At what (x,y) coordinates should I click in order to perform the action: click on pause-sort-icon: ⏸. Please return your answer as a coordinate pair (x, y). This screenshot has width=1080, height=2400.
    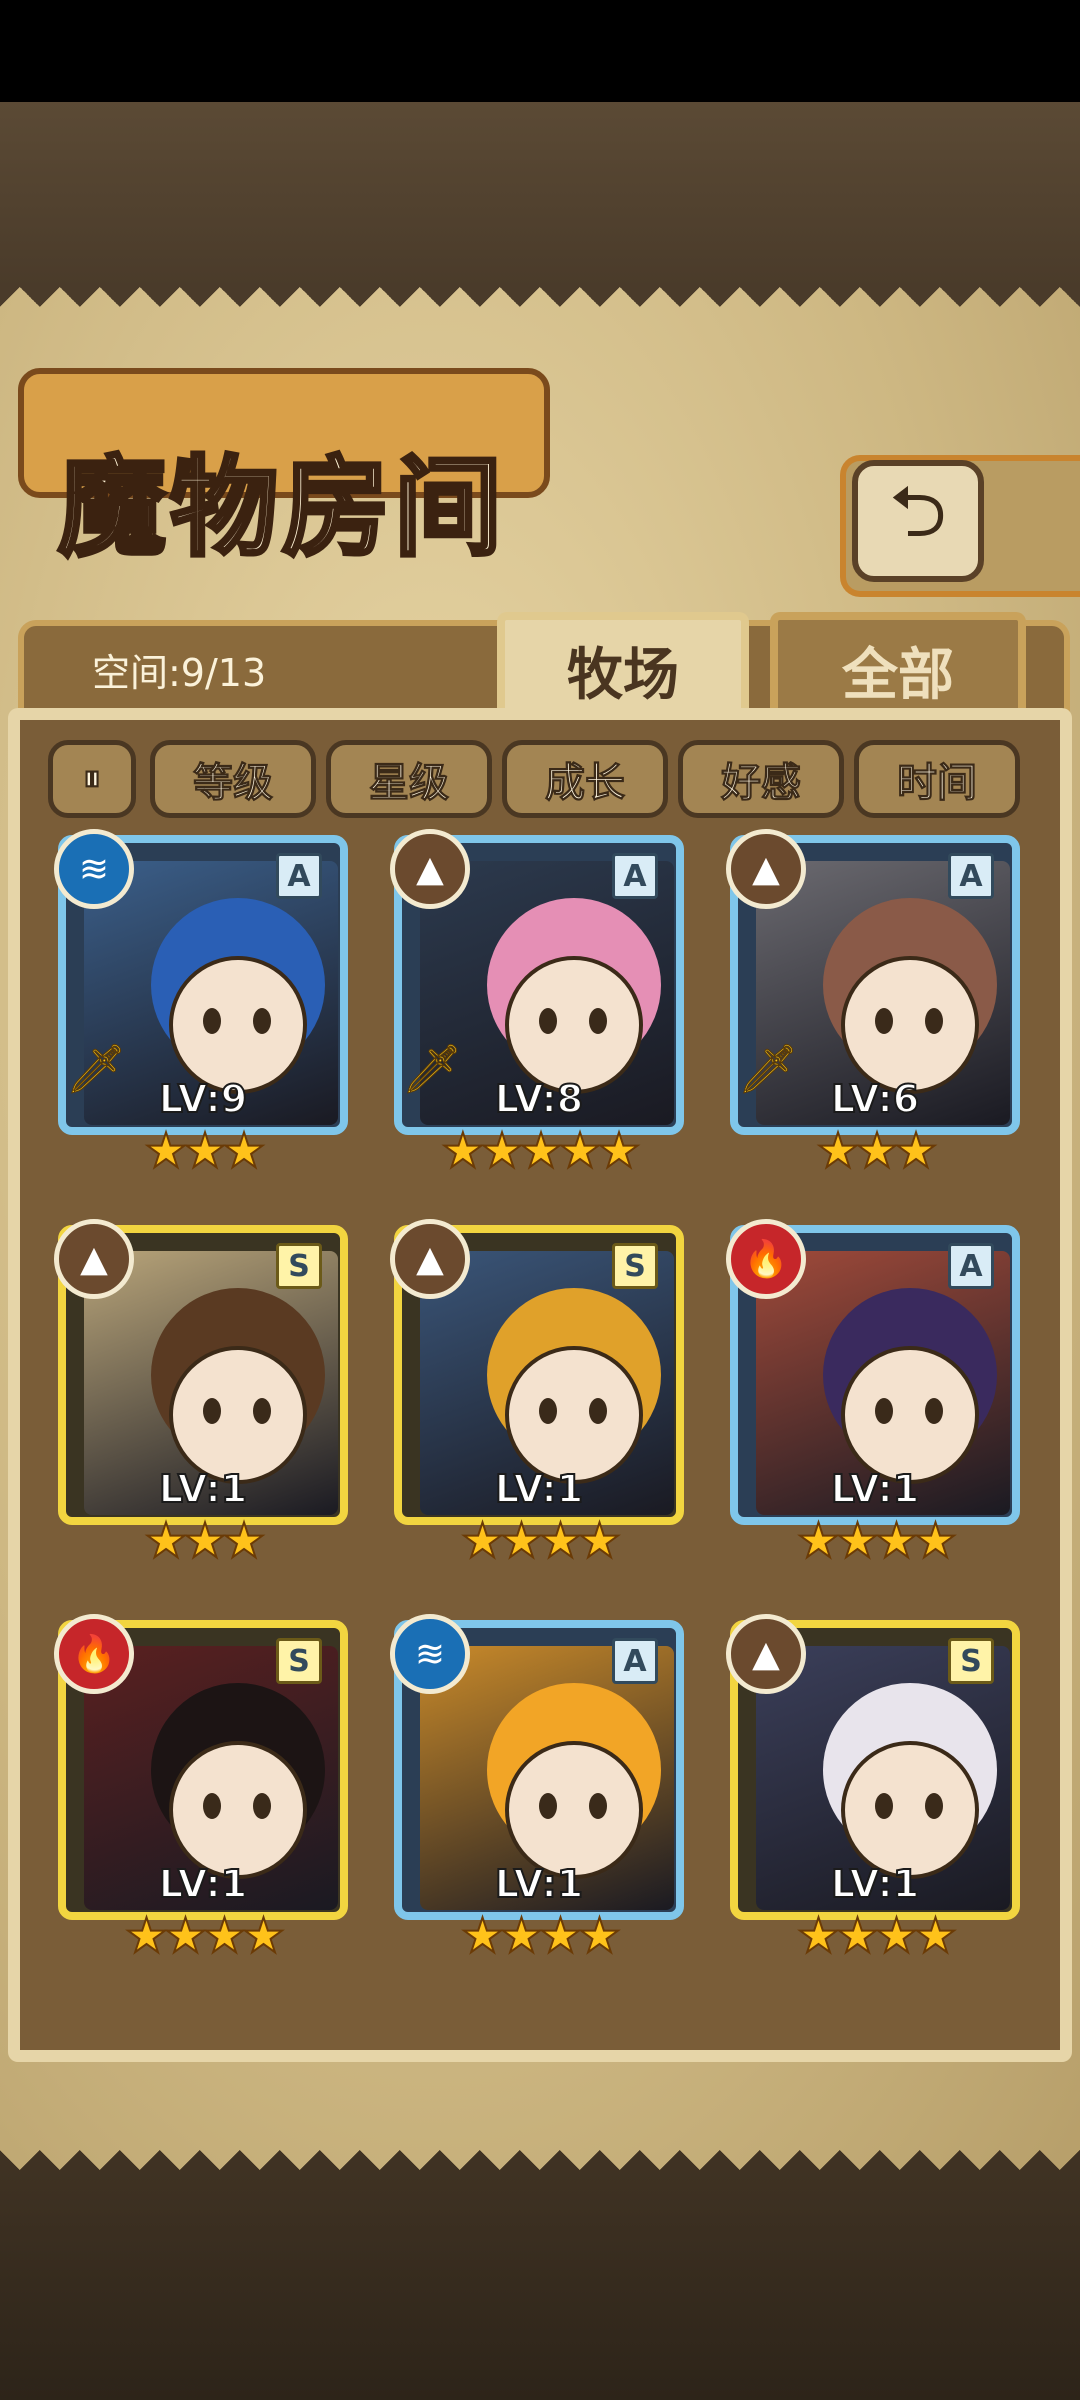
    Looking at the image, I should click on (92, 779).